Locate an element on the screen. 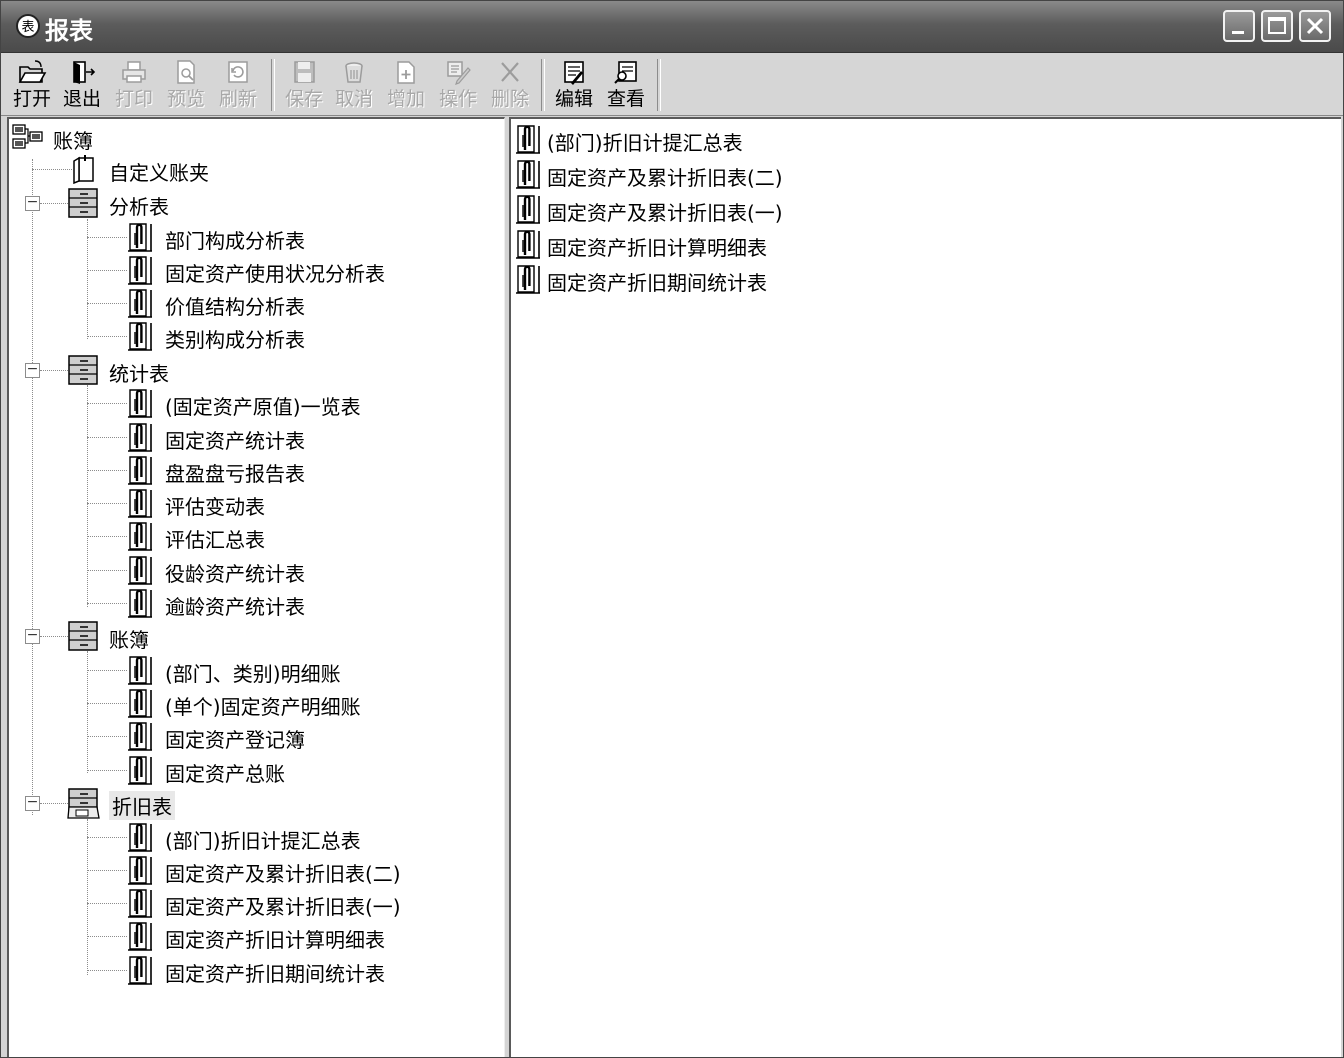 The width and height of the screenshot is (1344, 1058). save-button: 保存 is located at coordinates (304, 84).